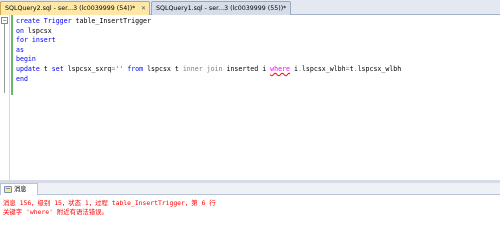  I want to click on code-token: from, so click(135, 68).